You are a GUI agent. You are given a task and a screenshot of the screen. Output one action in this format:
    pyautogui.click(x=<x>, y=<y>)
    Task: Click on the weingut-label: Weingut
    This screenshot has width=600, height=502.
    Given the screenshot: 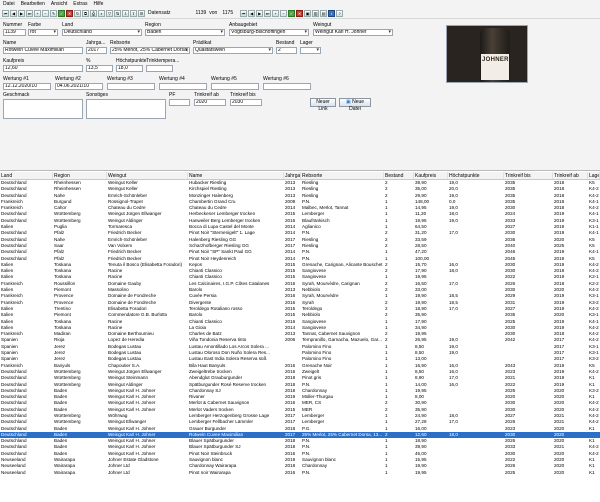 What is the action you would take?
    pyautogui.click(x=322, y=25)
    